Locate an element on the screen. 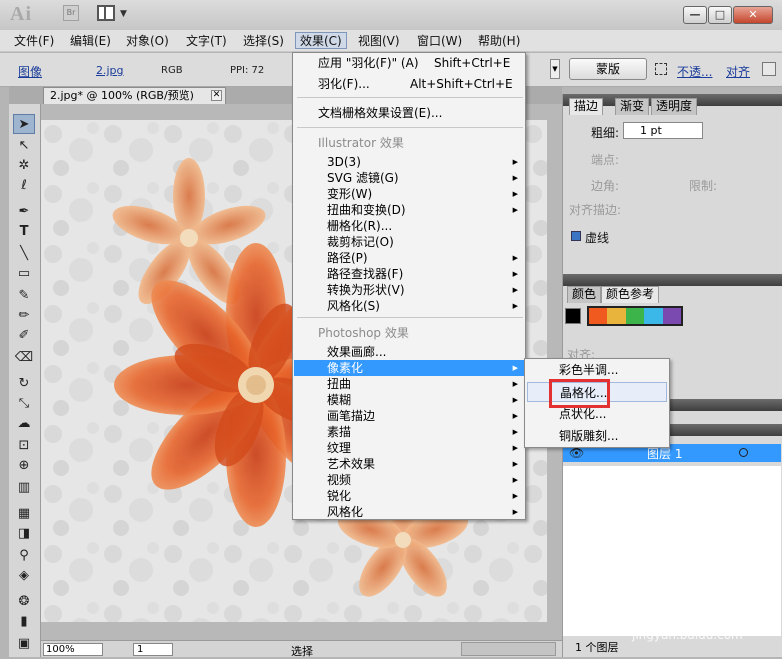 Image resolution: width=782 pixels, height=659 pixels. menu-view: 视图(V) is located at coordinates (379, 41).